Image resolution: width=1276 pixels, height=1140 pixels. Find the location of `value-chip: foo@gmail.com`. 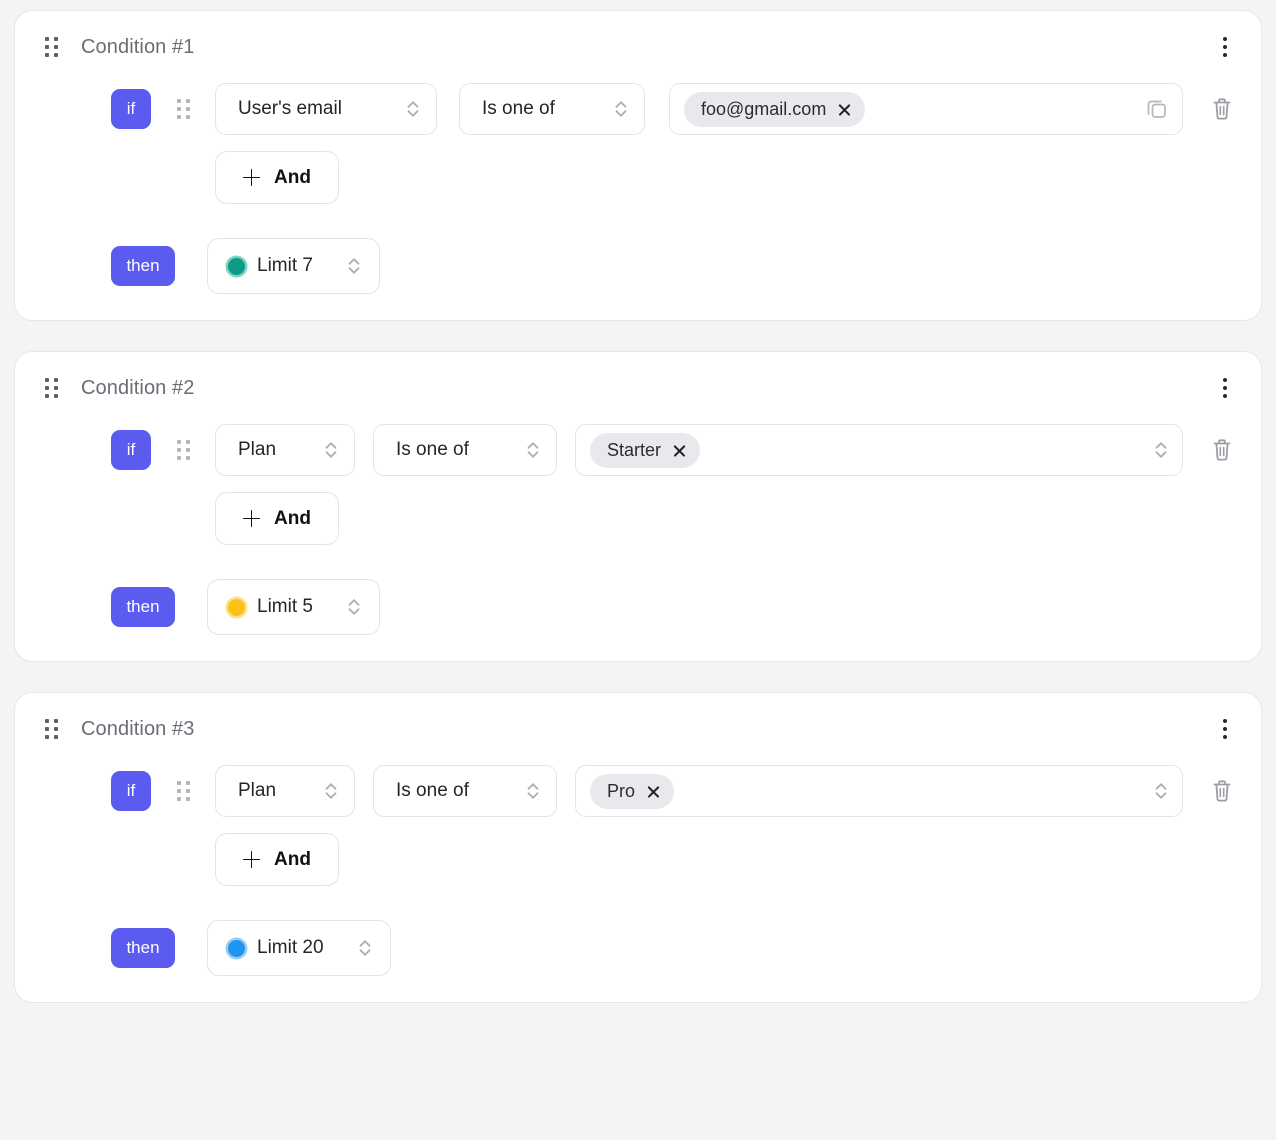

value-chip: foo@gmail.com is located at coordinates (775, 109).